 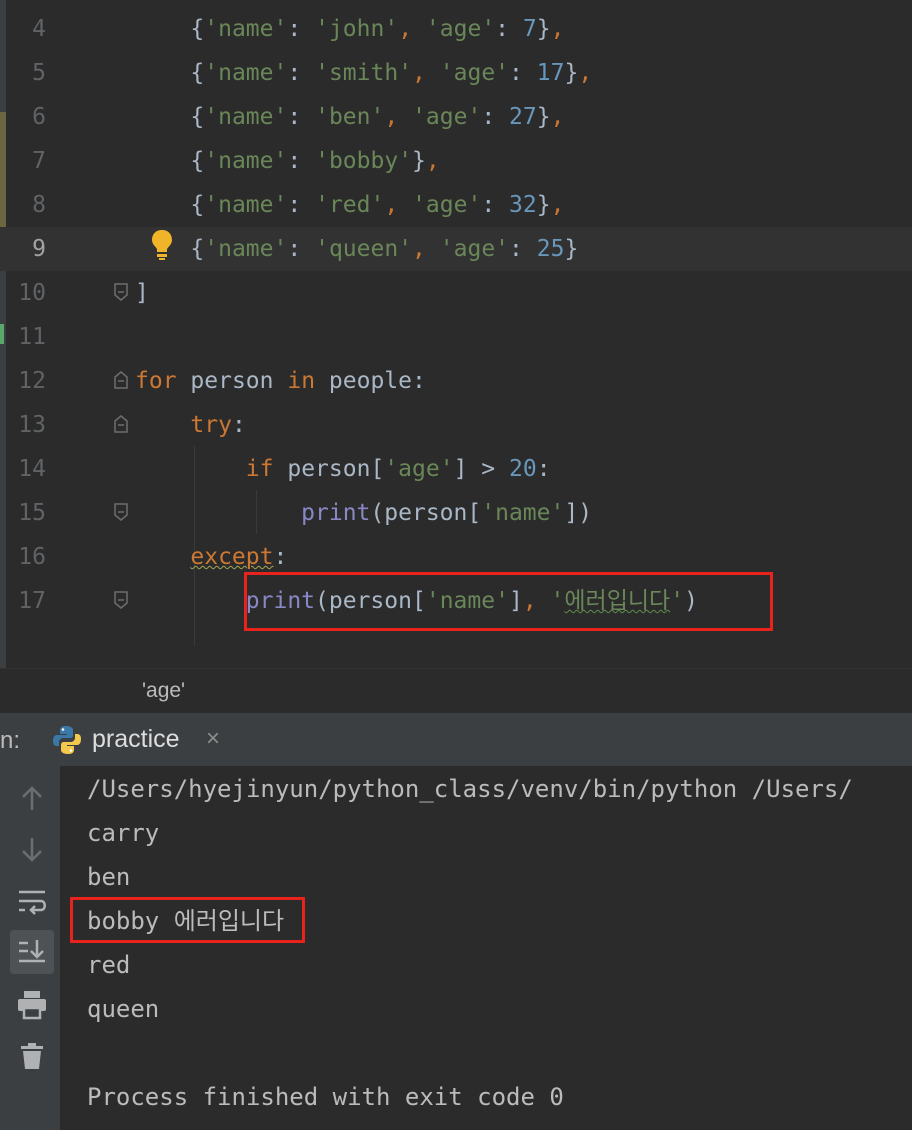 I want to click on close-icon: ×, so click(x=213, y=739).